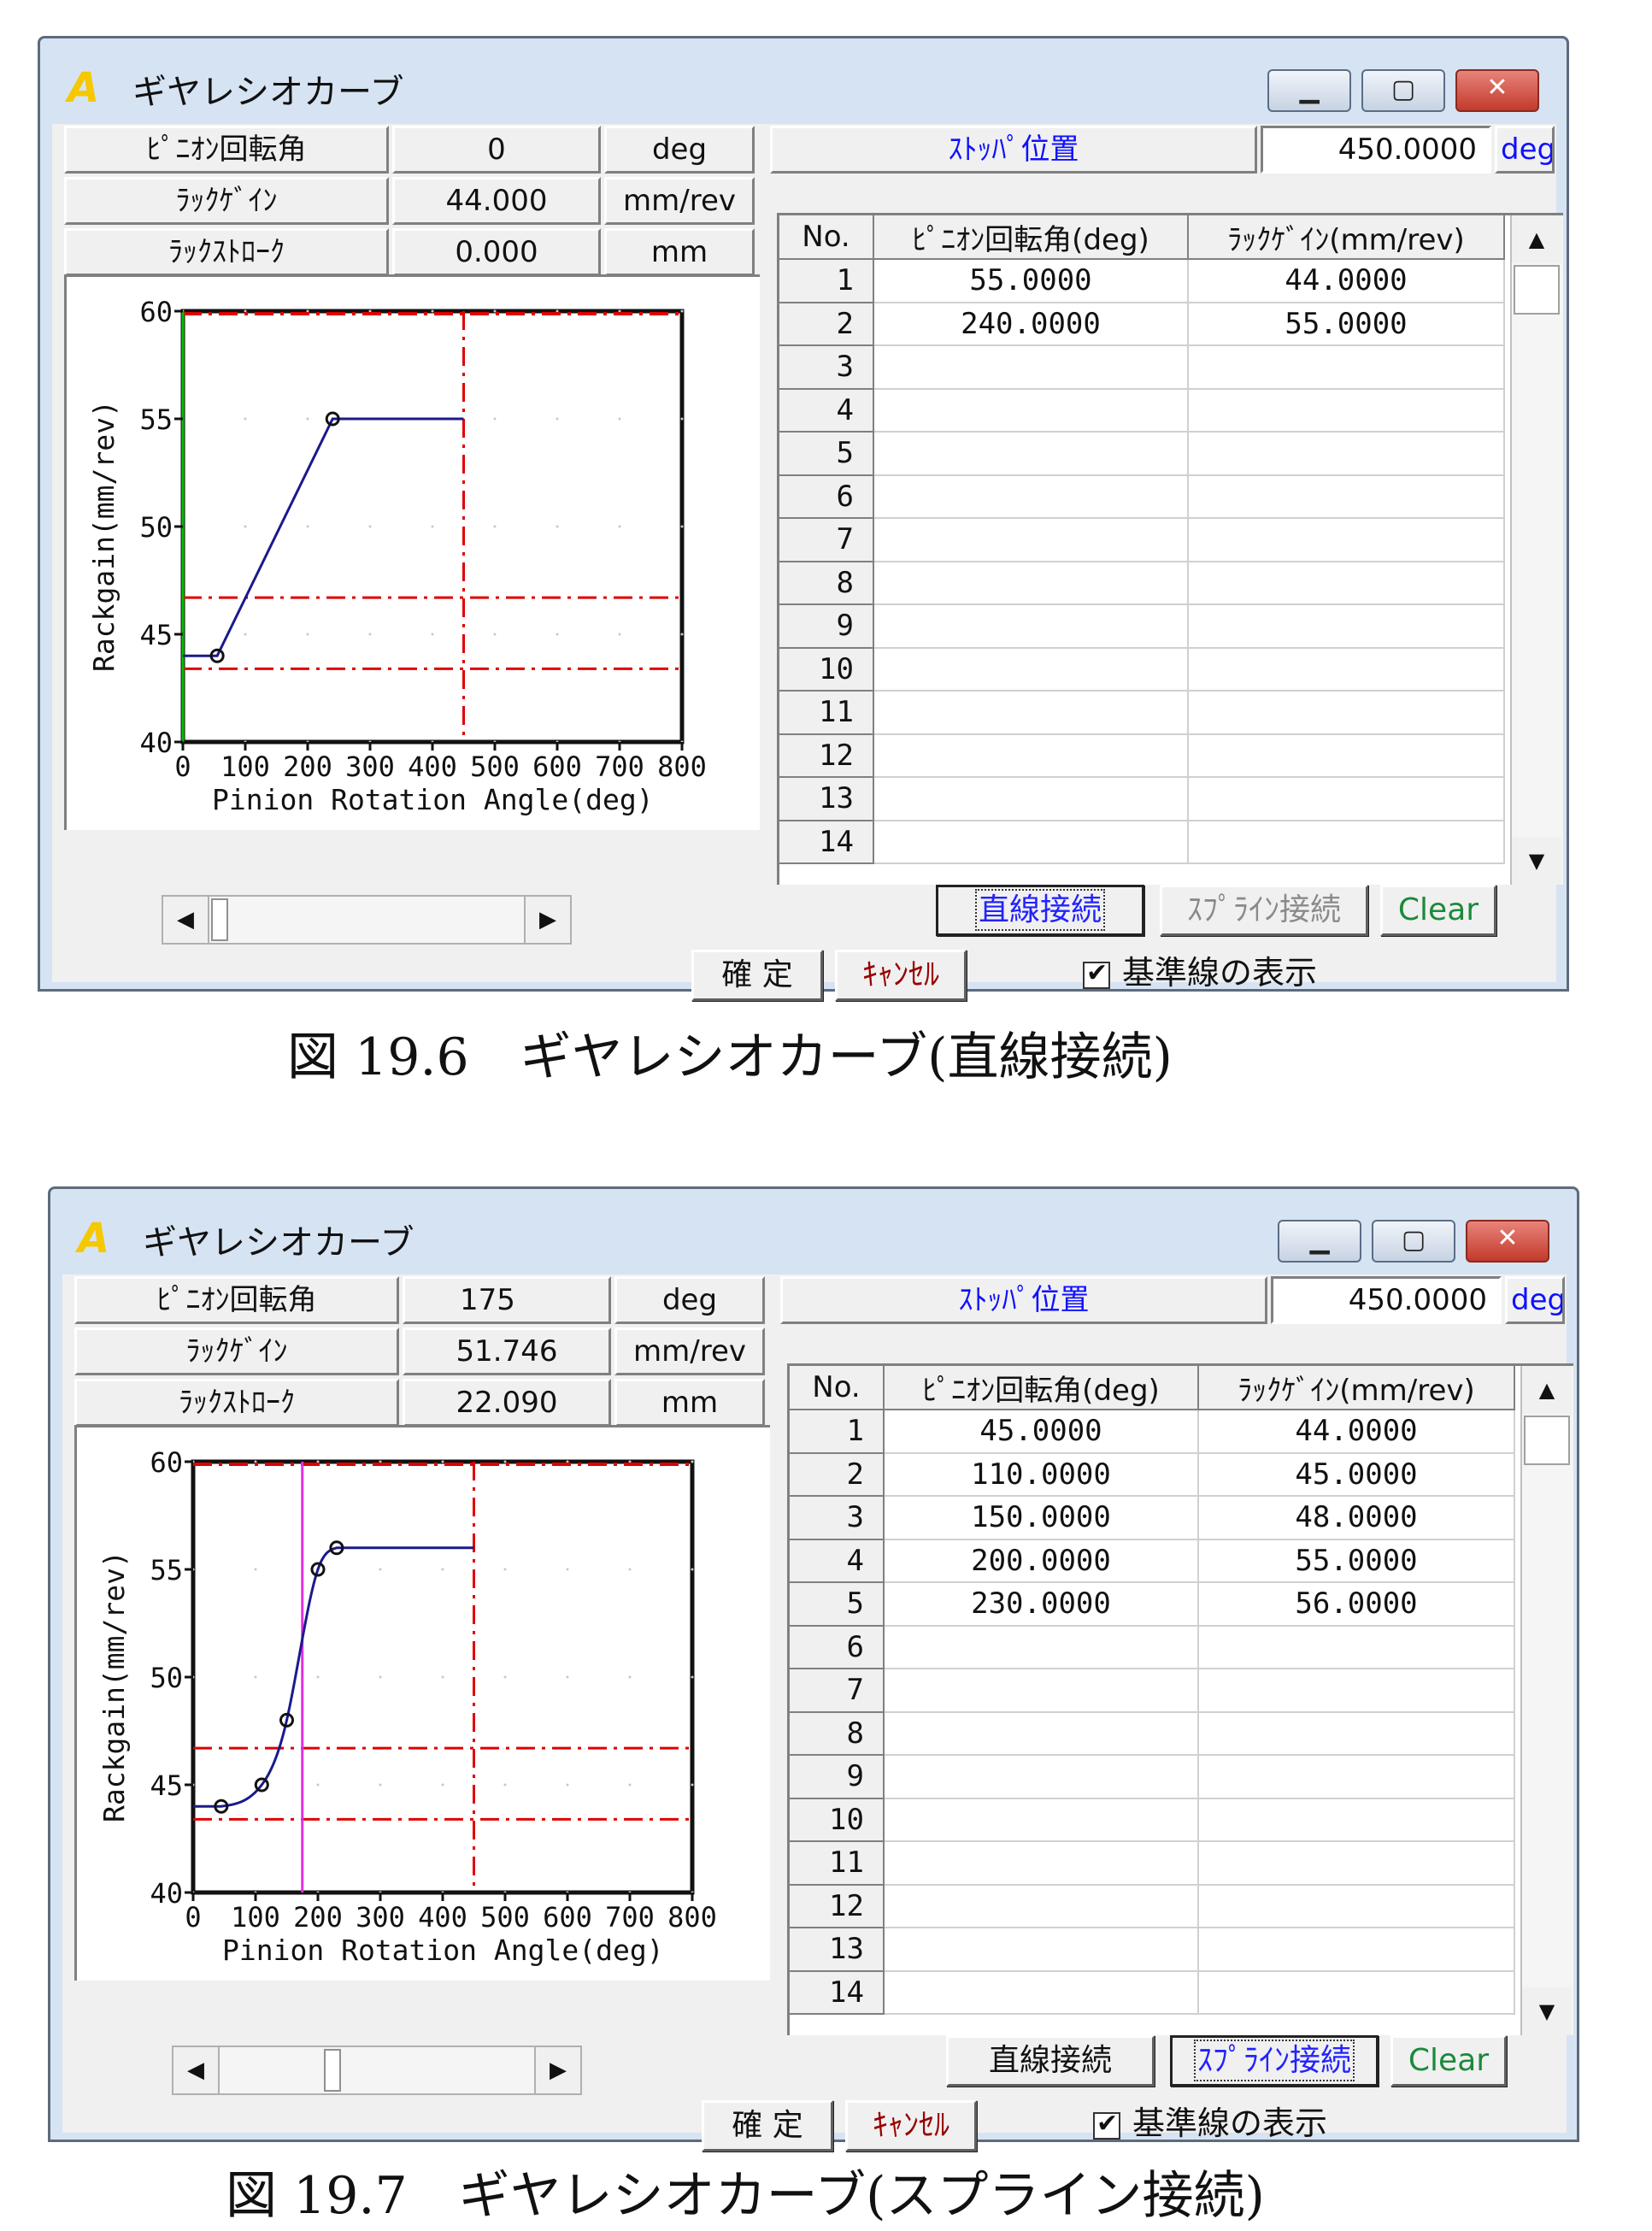  I want to click on checkbox-checked-icon, so click(1096, 974).